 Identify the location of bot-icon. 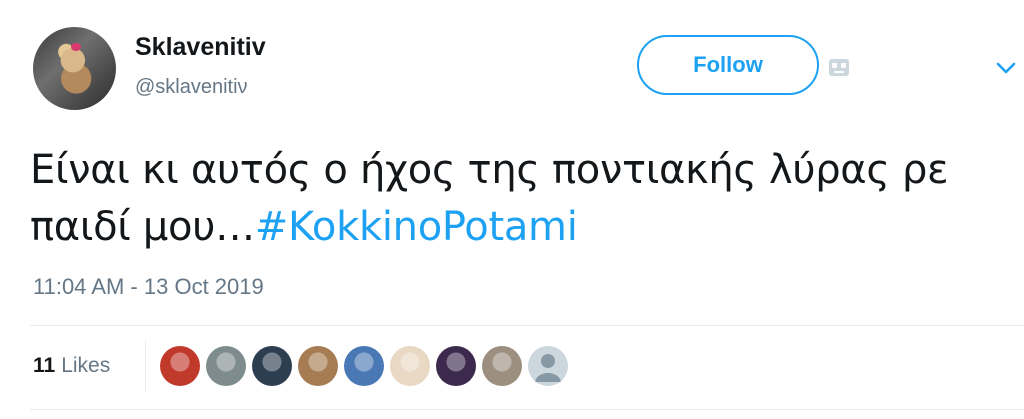
(839, 67).